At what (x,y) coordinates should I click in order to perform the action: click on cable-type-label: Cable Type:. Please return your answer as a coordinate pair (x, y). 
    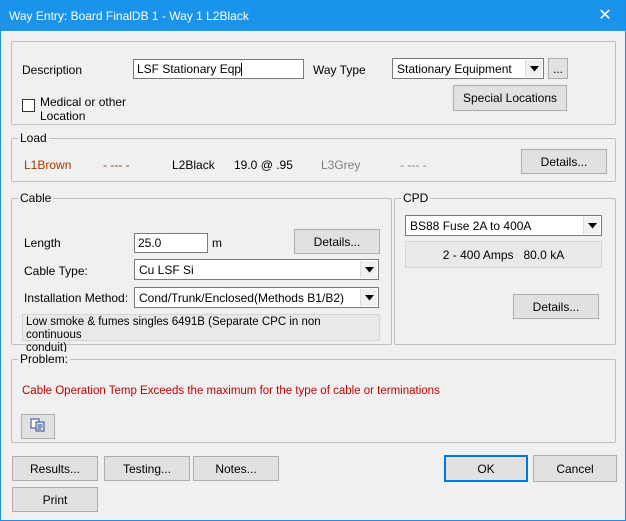
    Looking at the image, I should click on (56, 271).